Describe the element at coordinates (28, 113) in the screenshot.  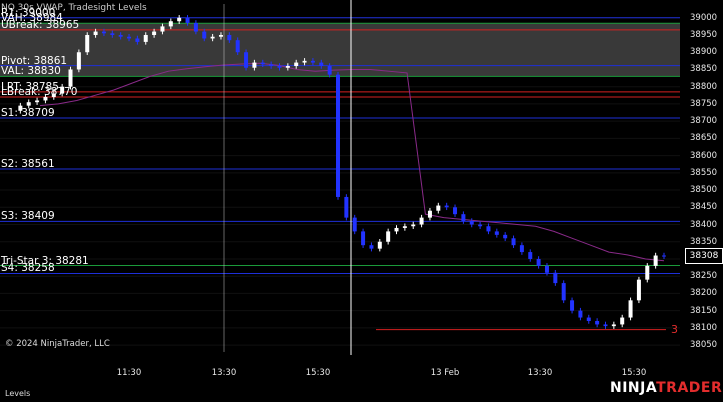
I see `level-label-7: S1: 38709` at that location.